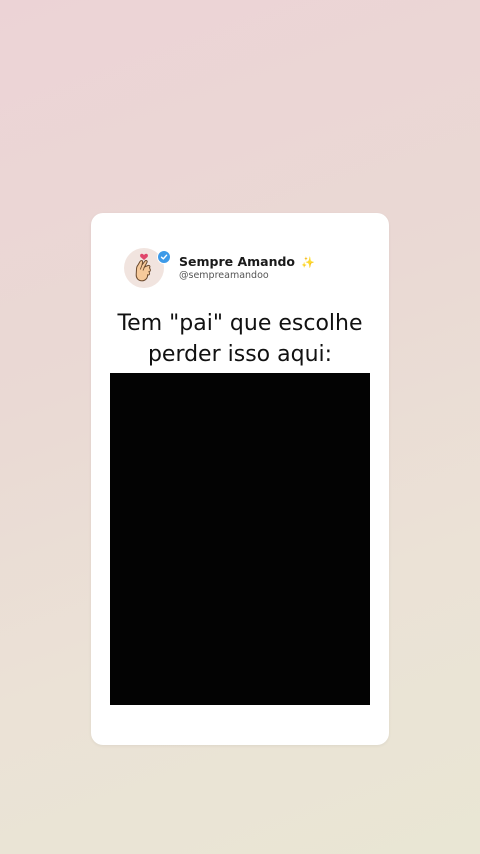 The width and height of the screenshot is (480, 854). What do you see at coordinates (240, 323) in the screenshot?
I see `caption-line-1: Tem "pai" que escolhe` at bounding box center [240, 323].